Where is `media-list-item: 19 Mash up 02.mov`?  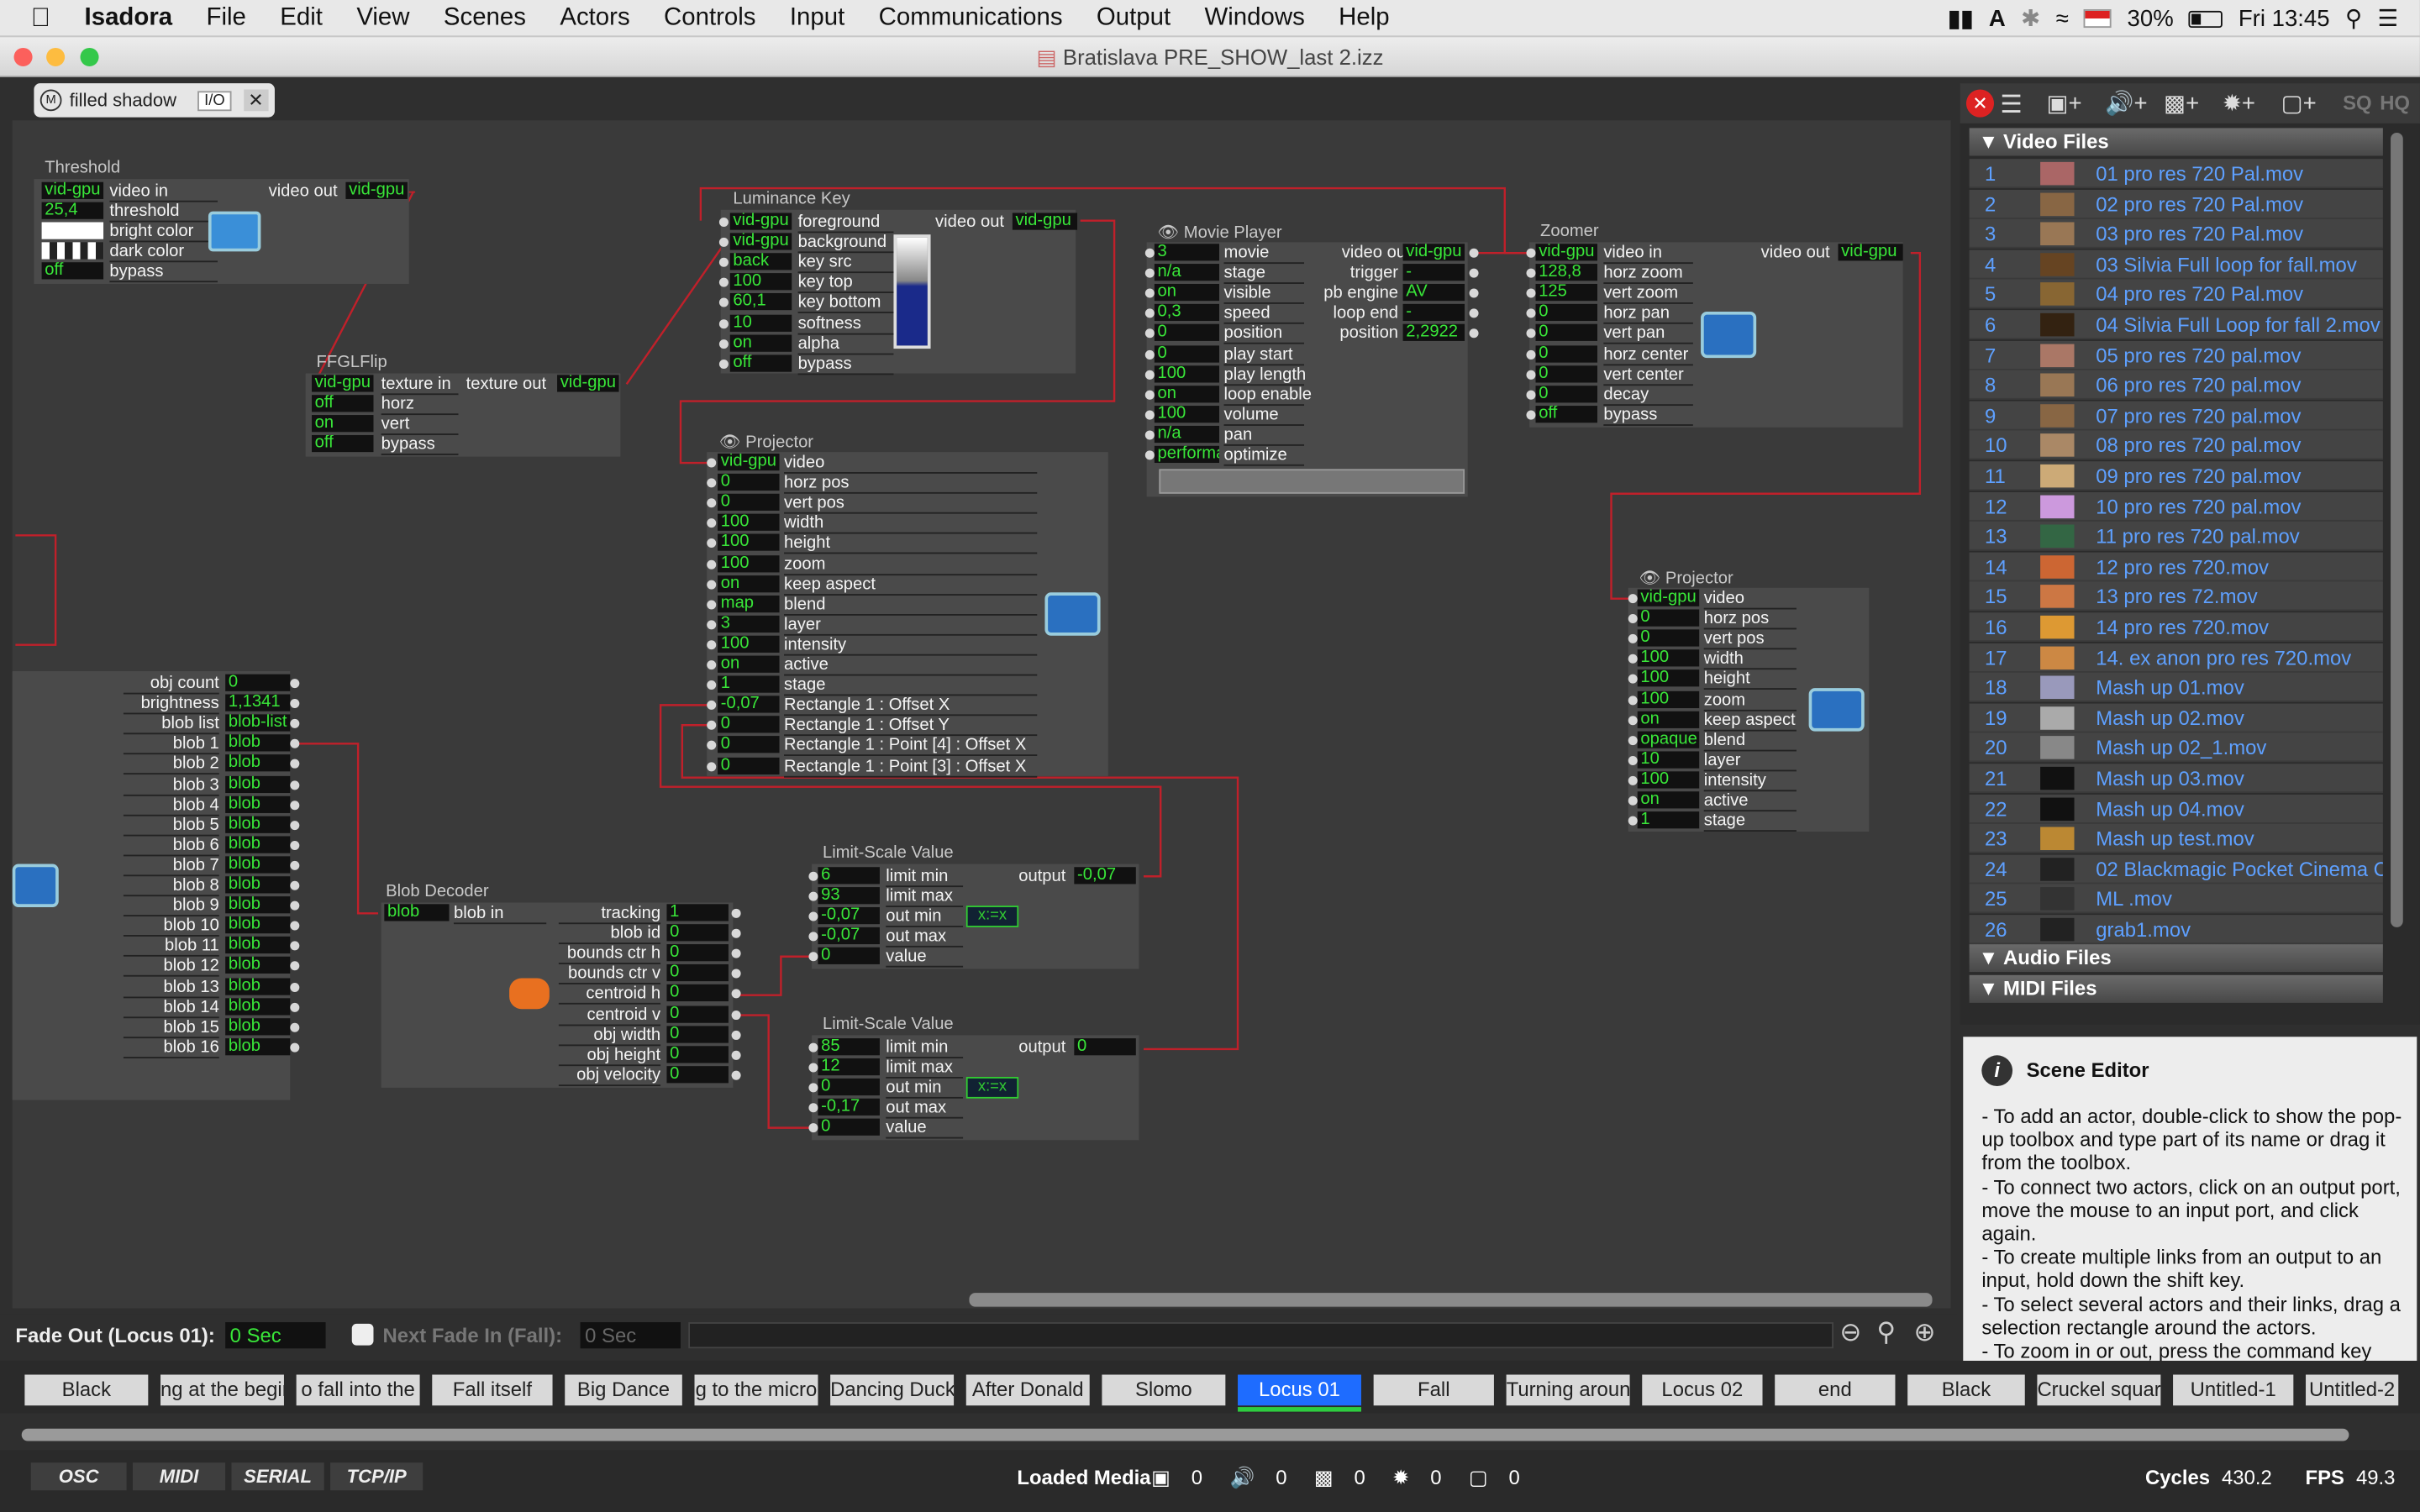 media-list-item: 19 Mash up 02.mov is located at coordinates (2176, 718).